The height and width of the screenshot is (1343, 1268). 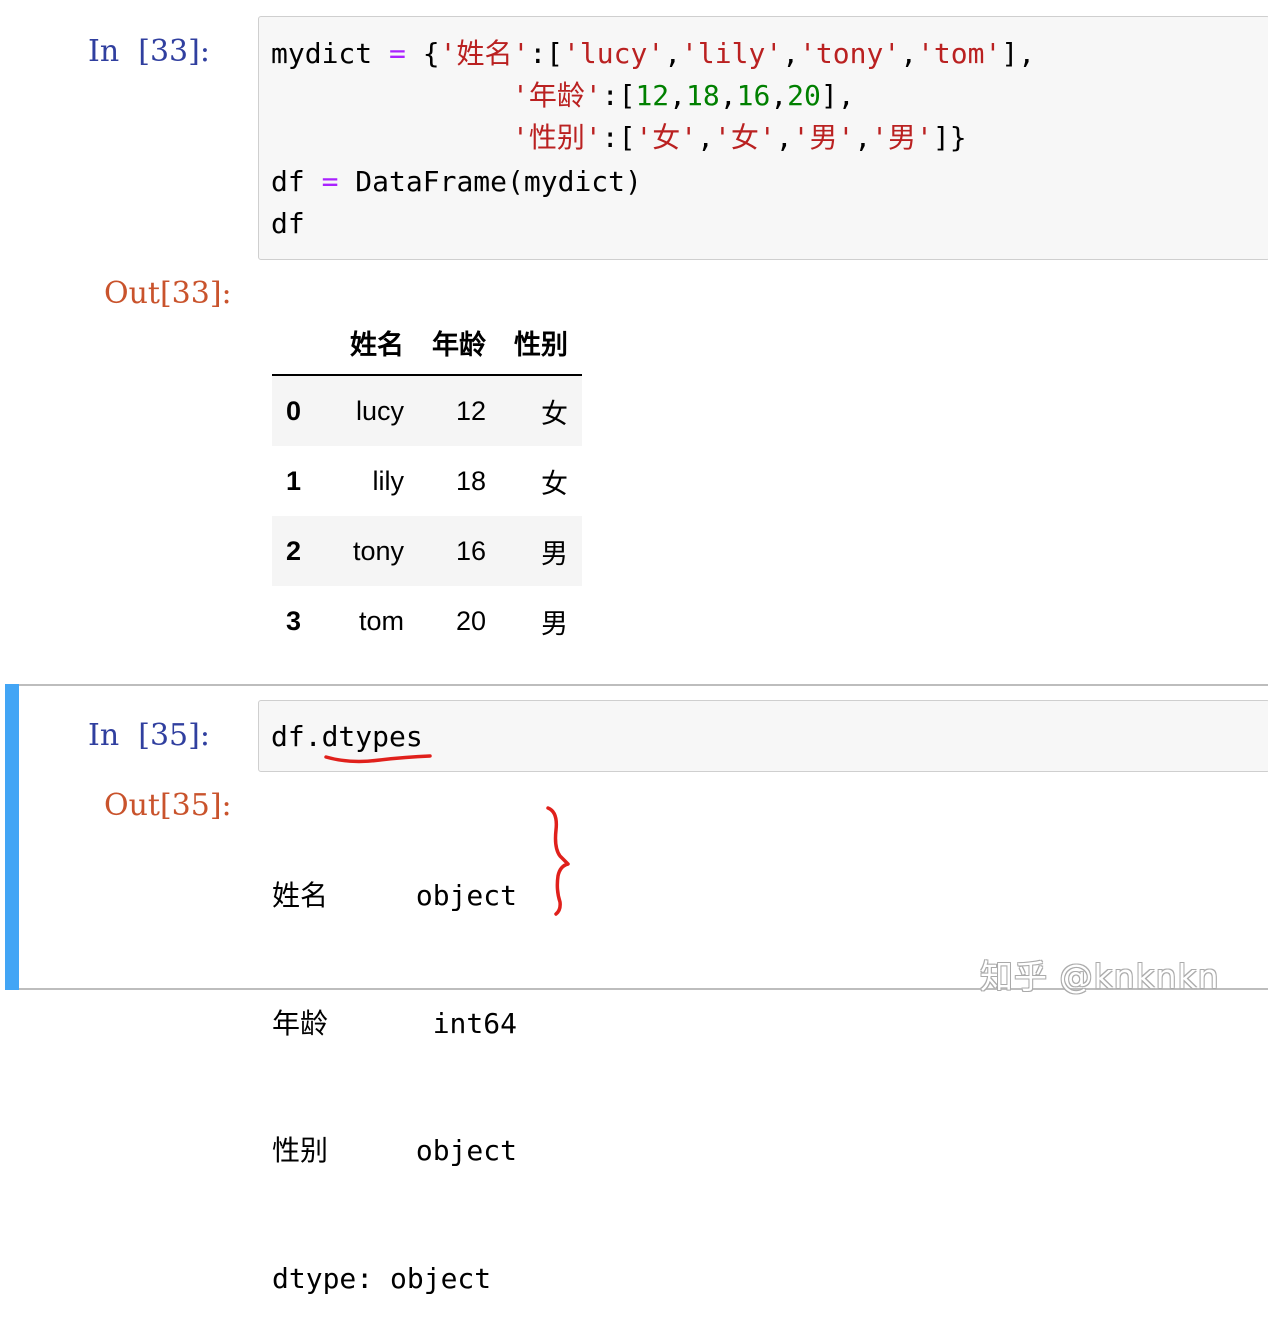 What do you see at coordinates (304, 551) in the screenshot?
I see `row-index: 2` at bounding box center [304, 551].